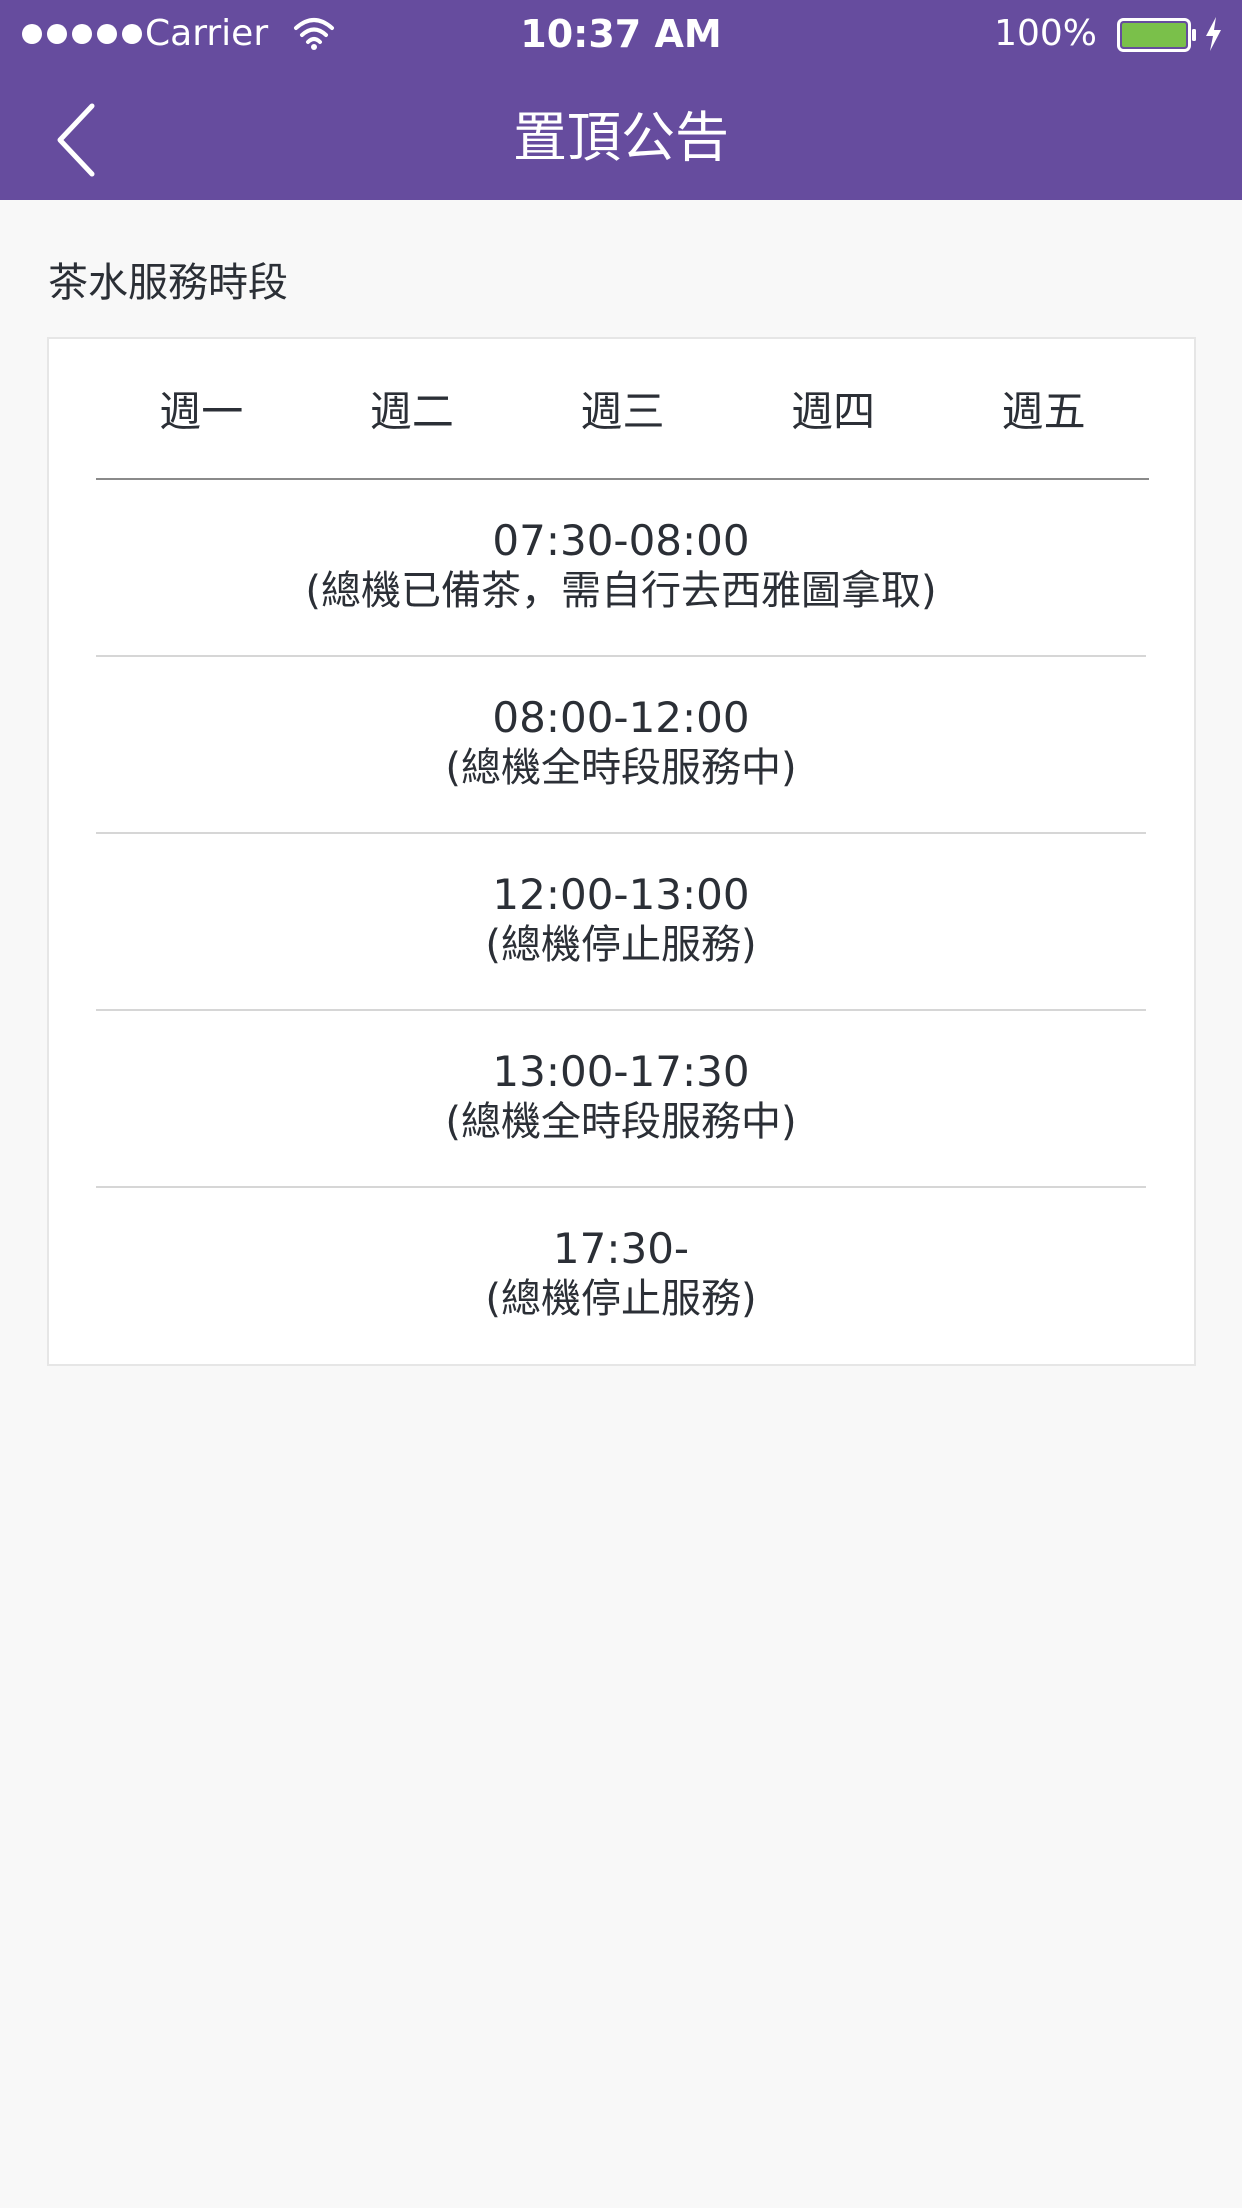 The image size is (1242, 2208). I want to click on slot-time: 12:00-13:00, so click(621, 894).